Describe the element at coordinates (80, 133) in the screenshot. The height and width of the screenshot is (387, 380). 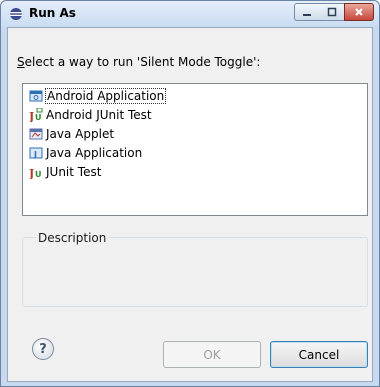
I see `list-item-label: Java Applet` at that location.